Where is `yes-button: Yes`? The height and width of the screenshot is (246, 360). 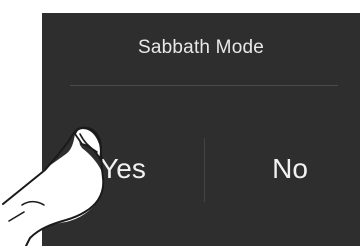 yes-button: Yes is located at coordinates (123, 169).